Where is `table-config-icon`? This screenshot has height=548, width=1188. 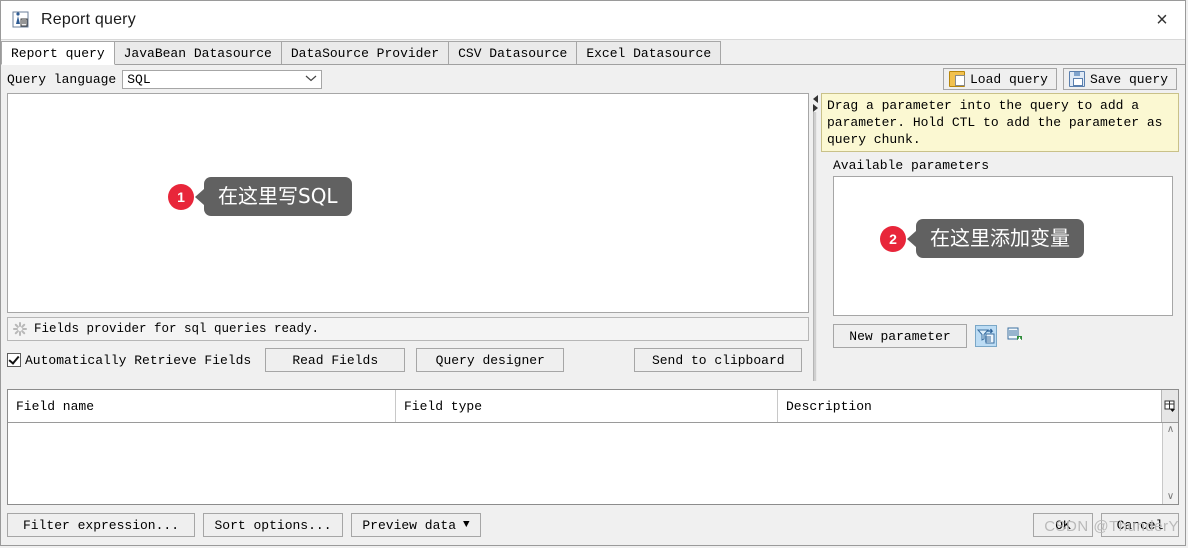
table-config-icon is located at coordinates (1169, 406).